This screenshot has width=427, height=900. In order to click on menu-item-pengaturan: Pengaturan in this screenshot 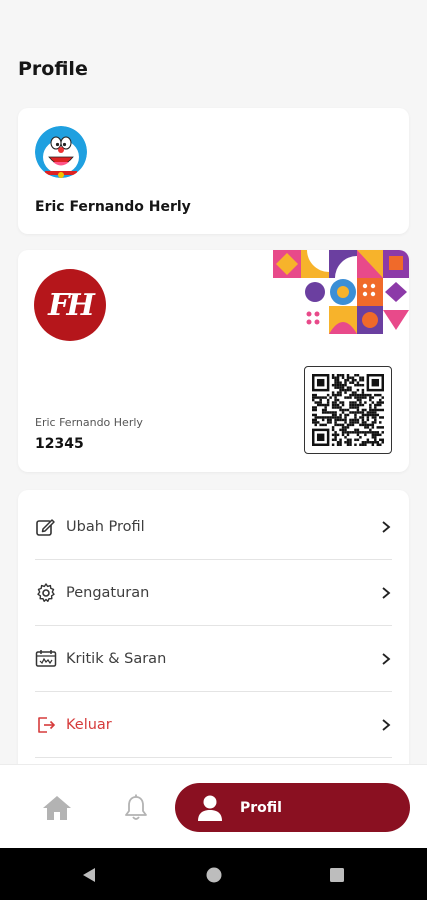, I will do `click(213, 593)`.